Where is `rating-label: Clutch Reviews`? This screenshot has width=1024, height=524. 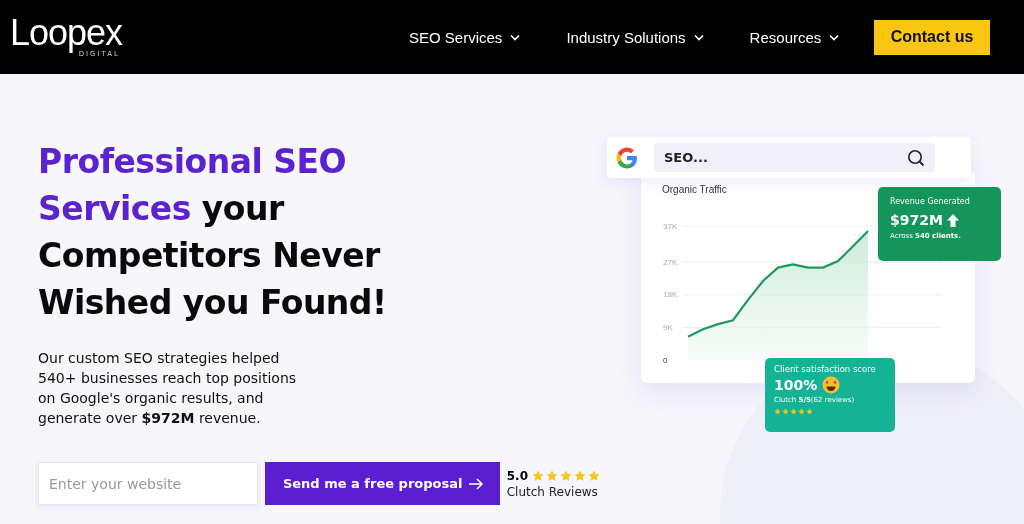 rating-label: Clutch Reviews is located at coordinates (552, 491).